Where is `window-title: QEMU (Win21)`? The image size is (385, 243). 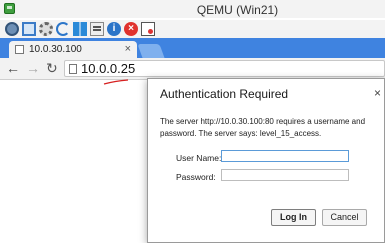 window-title: QEMU (Win21) is located at coordinates (237, 10).